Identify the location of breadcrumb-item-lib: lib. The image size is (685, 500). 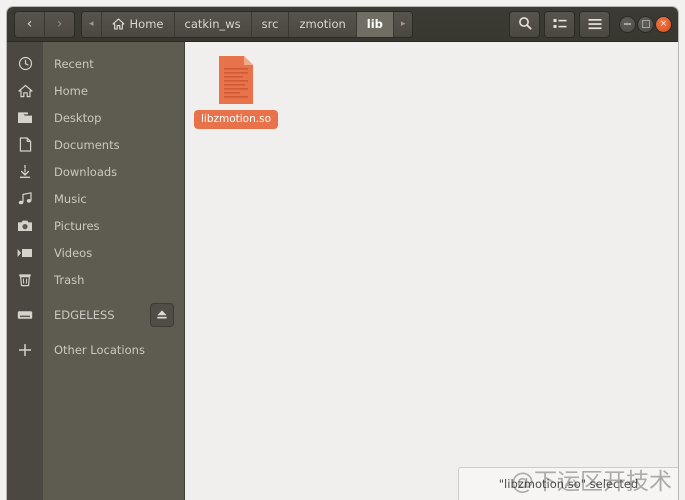
(375, 24).